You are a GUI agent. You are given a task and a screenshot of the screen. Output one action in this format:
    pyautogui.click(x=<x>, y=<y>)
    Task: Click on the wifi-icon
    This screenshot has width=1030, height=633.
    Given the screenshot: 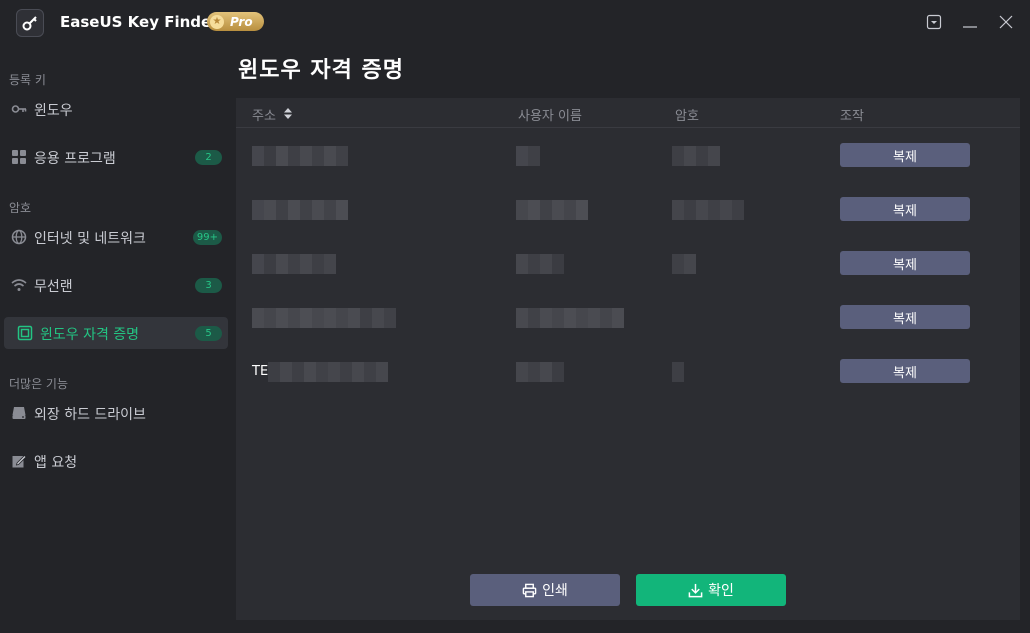 What is the action you would take?
    pyautogui.click(x=19, y=285)
    